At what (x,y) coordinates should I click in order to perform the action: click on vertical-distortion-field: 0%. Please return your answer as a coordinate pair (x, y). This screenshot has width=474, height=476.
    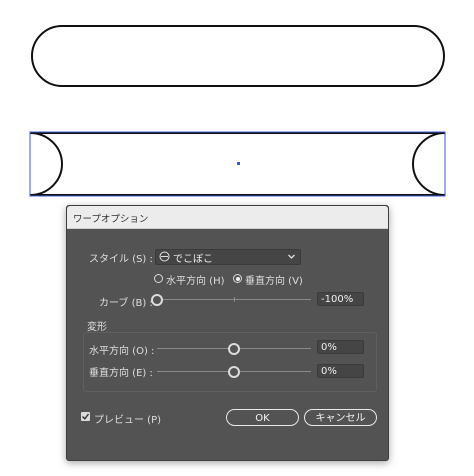
    Looking at the image, I should click on (340, 371).